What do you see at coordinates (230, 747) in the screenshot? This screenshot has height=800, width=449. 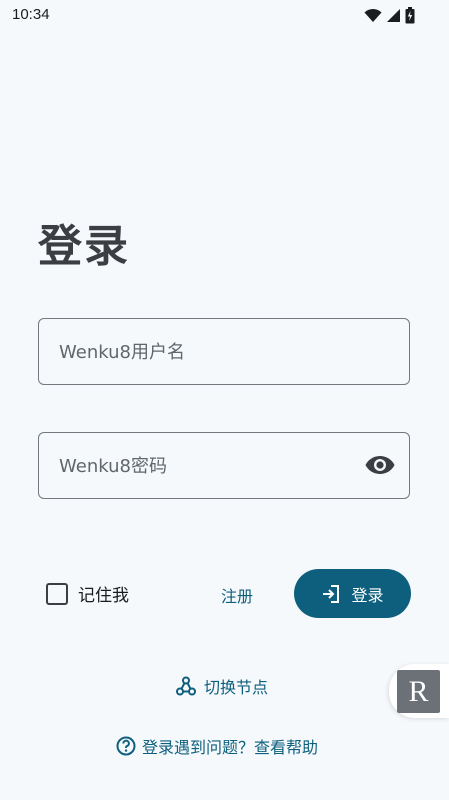 I see `help-label: 登录遇到问题？查看帮助` at bounding box center [230, 747].